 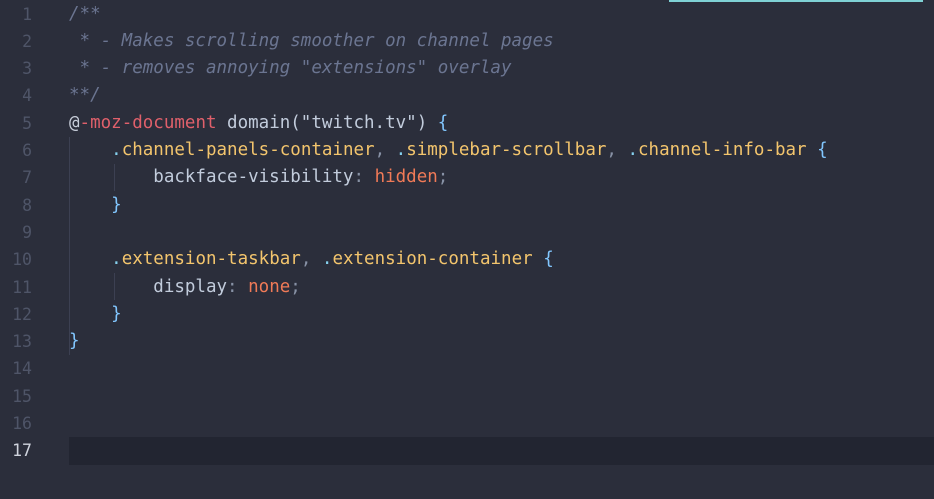 I want to click on line-number: 11, so click(x=22, y=287).